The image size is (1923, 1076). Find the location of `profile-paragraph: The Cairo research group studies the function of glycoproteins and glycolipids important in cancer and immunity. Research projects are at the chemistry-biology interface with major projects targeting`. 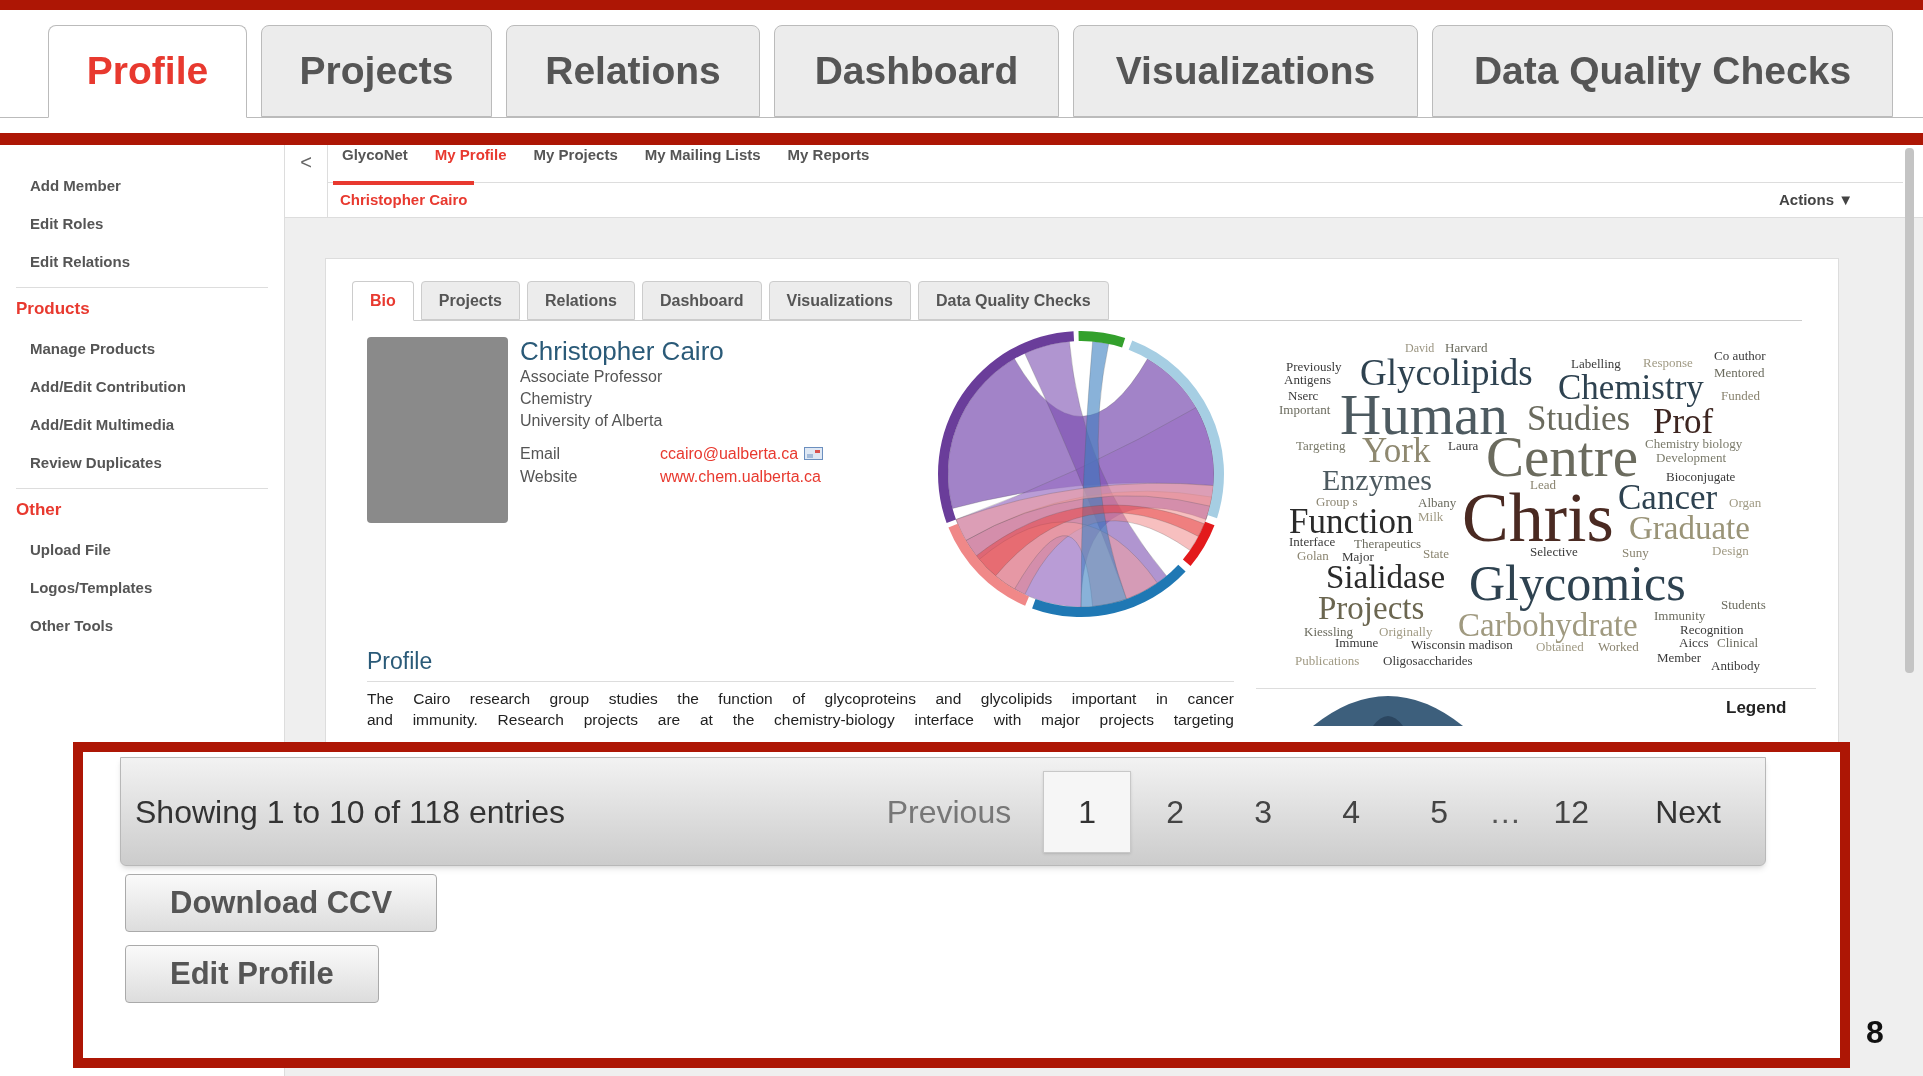

profile-paragraph: The Cairo research group studies the function of glycoproteins and glycolipids important in cancer and immunity. Research projects are at the chemistry-biology interface with major projects targeting is located at coordinates (800, 709).